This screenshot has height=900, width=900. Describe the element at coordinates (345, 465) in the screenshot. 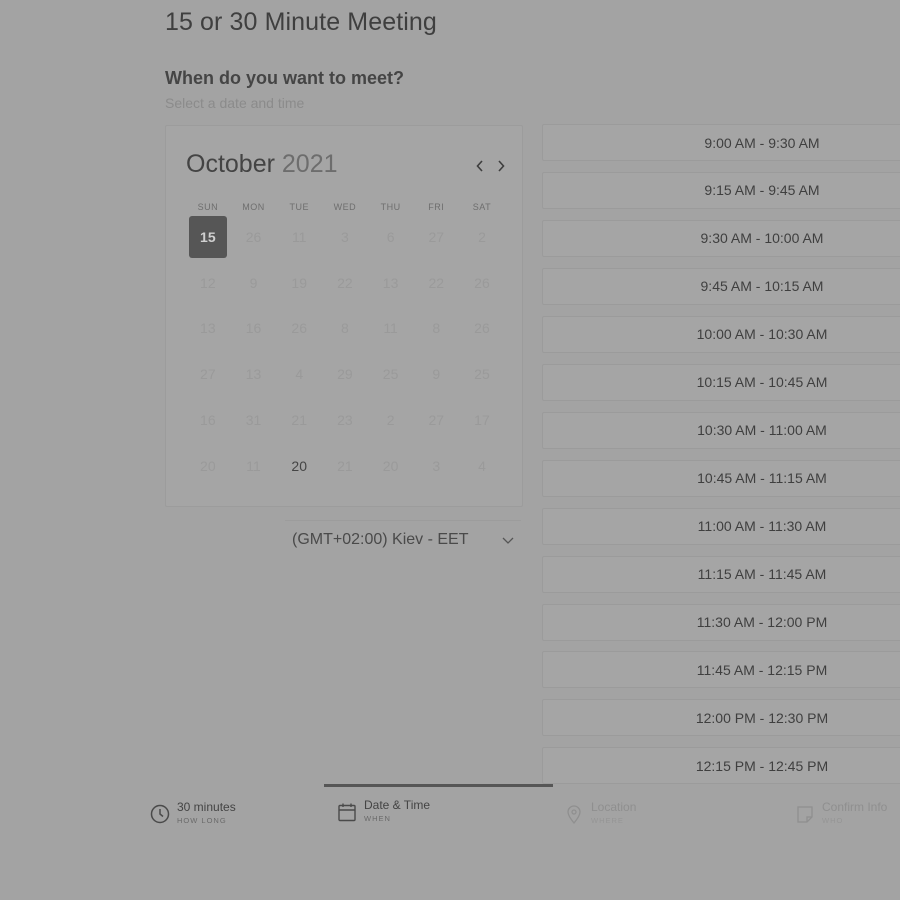

I see `day-number: 21` at that location.